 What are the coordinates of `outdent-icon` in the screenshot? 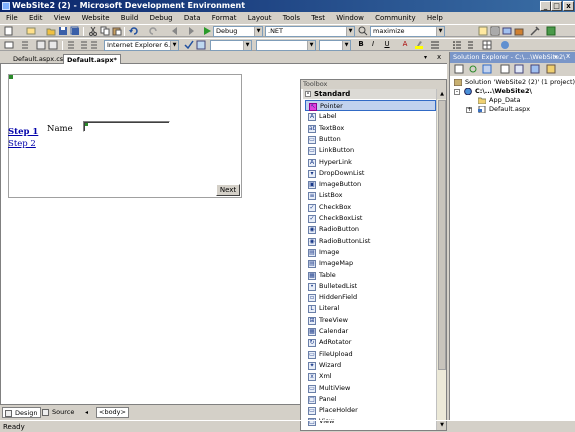 It's located at (83, 45).